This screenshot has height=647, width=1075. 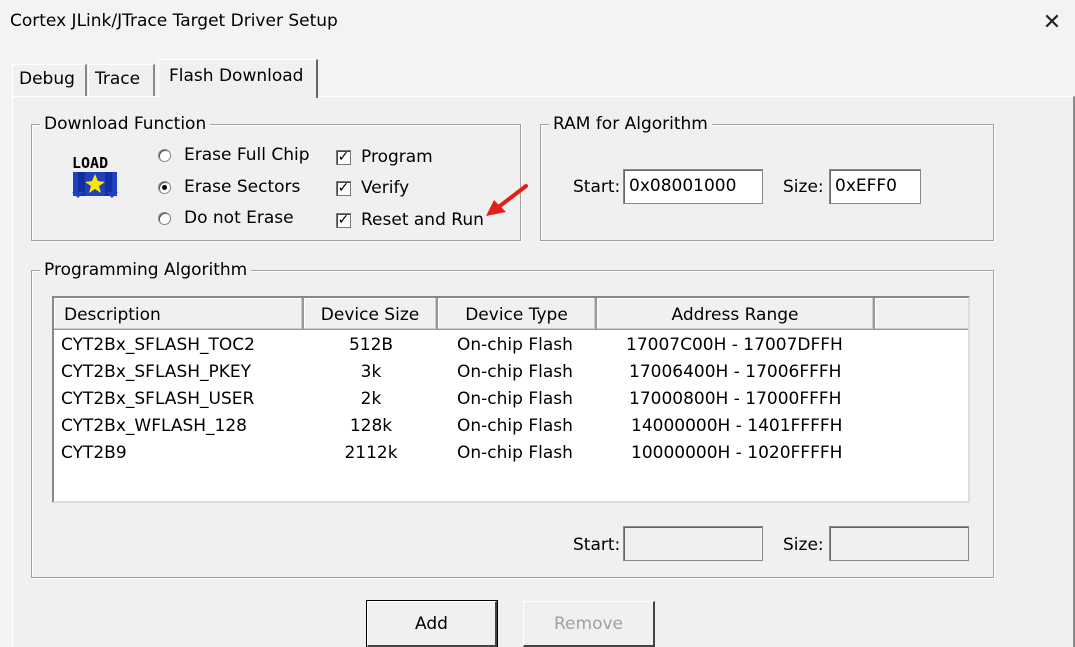 What do you see at coordinates (397, 157) in the screenshot?
I see `checkbox-label: Program` at bounding box center [397, 157].